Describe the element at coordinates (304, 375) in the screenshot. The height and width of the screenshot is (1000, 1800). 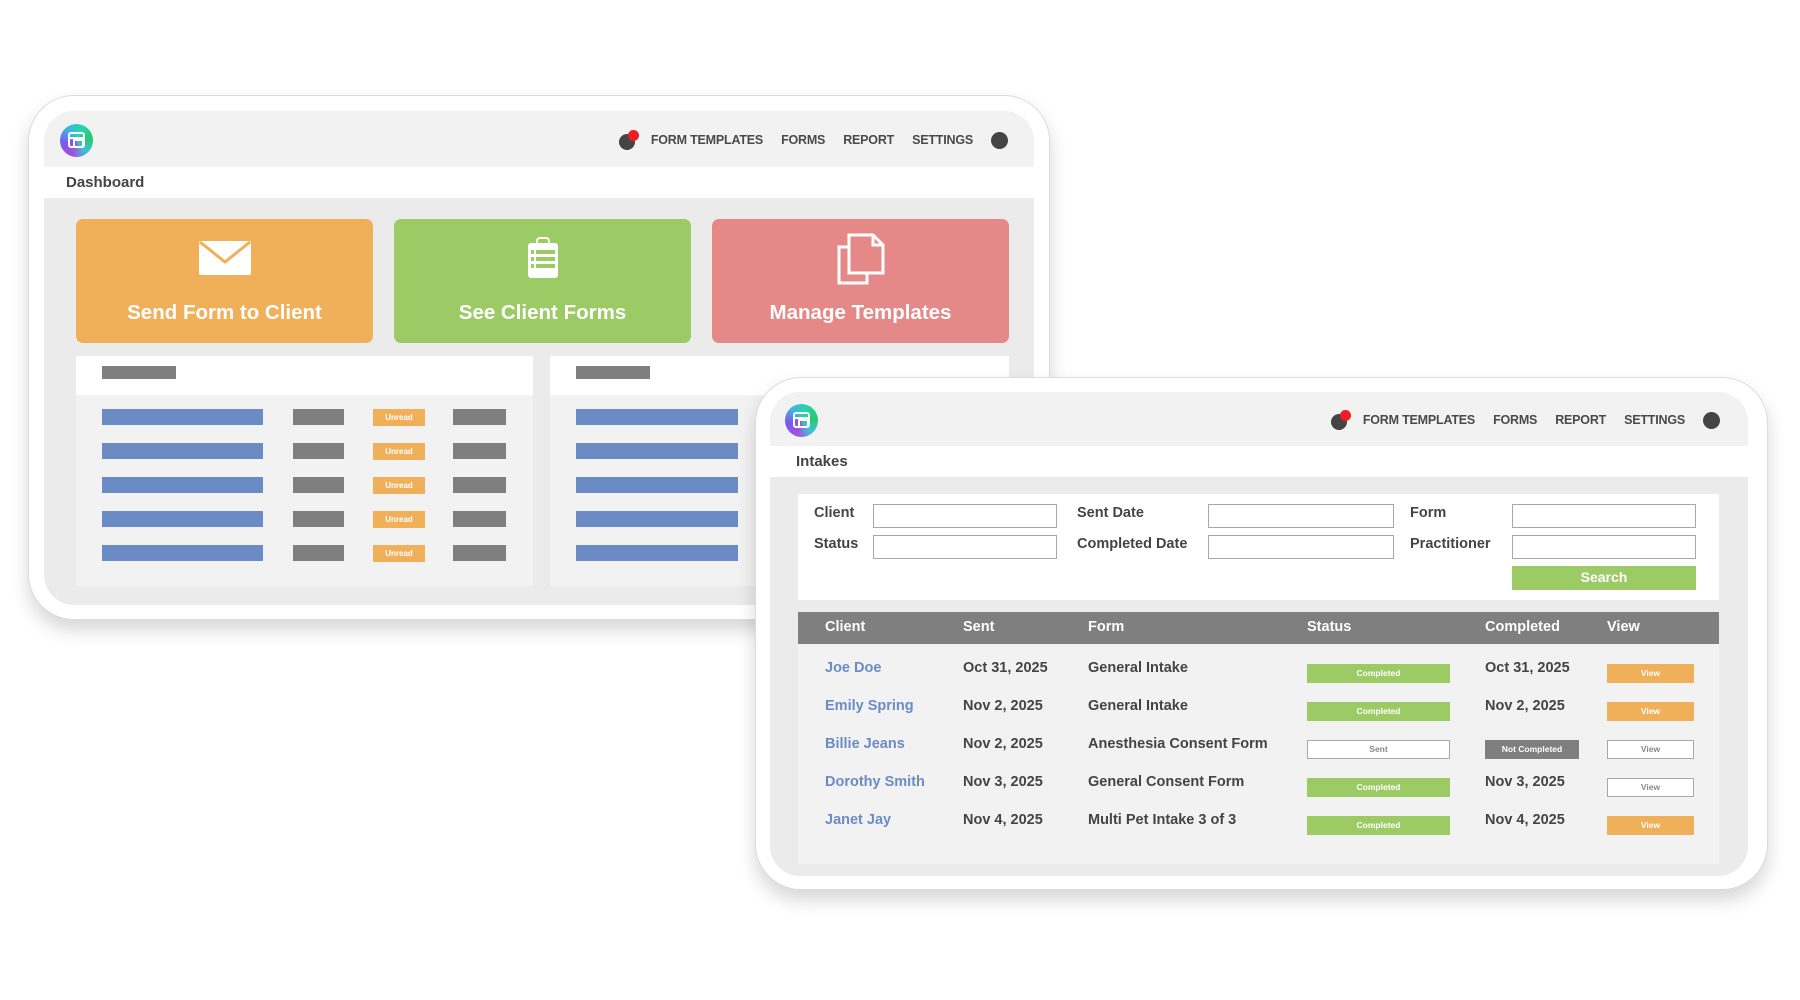
I see `panel-header` at that location.